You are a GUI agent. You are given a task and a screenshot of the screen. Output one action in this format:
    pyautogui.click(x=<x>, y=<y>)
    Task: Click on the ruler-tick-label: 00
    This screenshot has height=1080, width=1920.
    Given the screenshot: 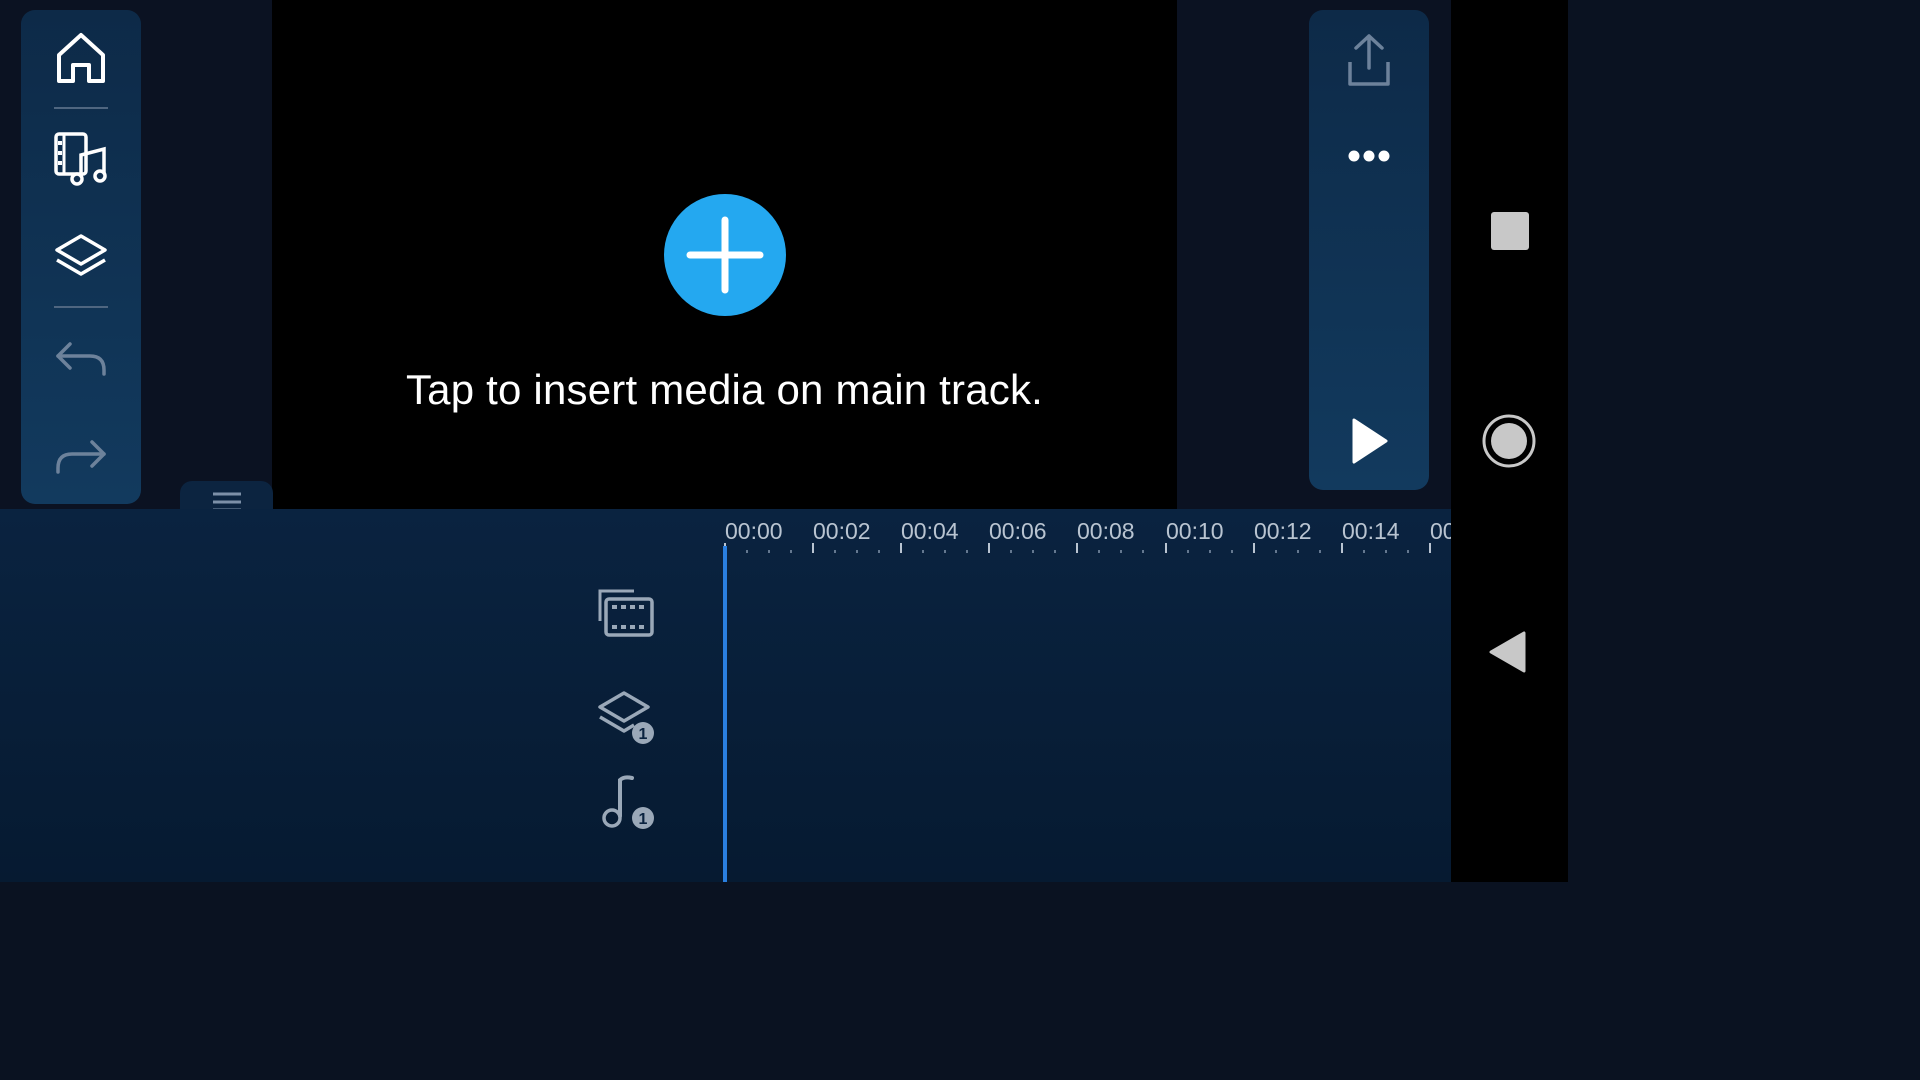 What is the action you would take?
    pyautogui.click(x=1440, y=531)
    